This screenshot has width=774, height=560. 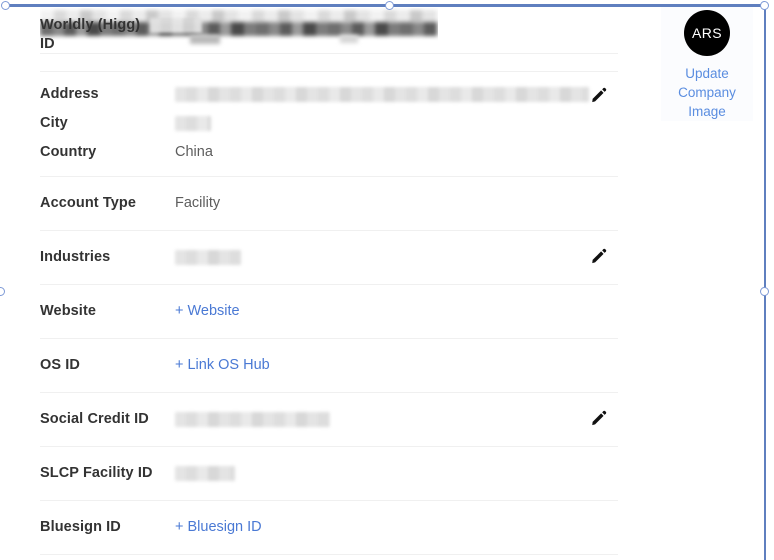 I want to click on selection-handle-middle-left, so click(x=2, y=291).